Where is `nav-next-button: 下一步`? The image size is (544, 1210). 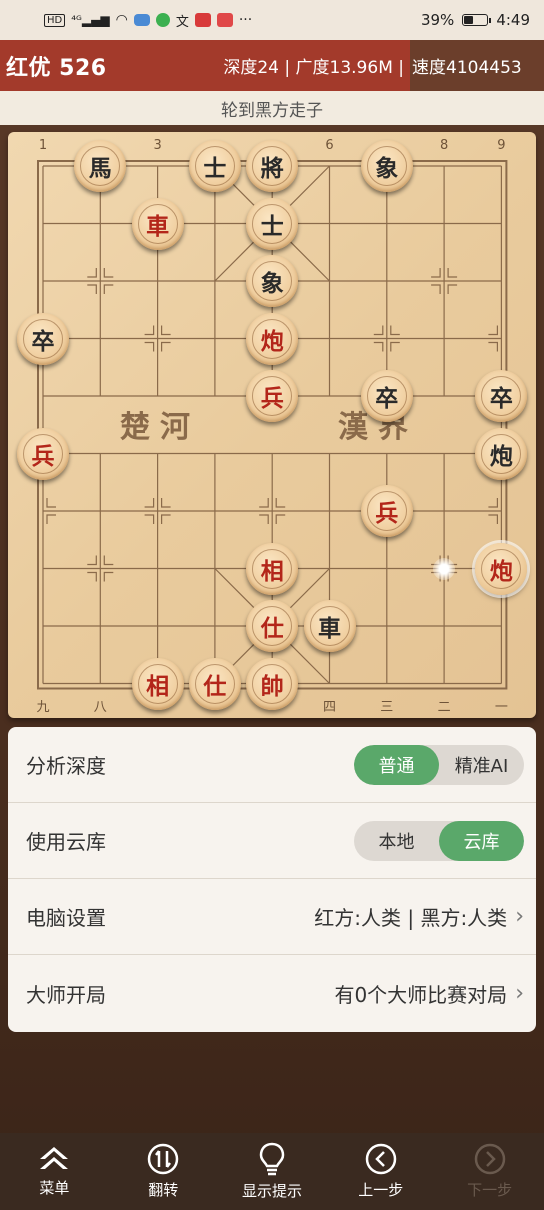
nav-next-button: 下一步 is located at coordinates (489, 1171).